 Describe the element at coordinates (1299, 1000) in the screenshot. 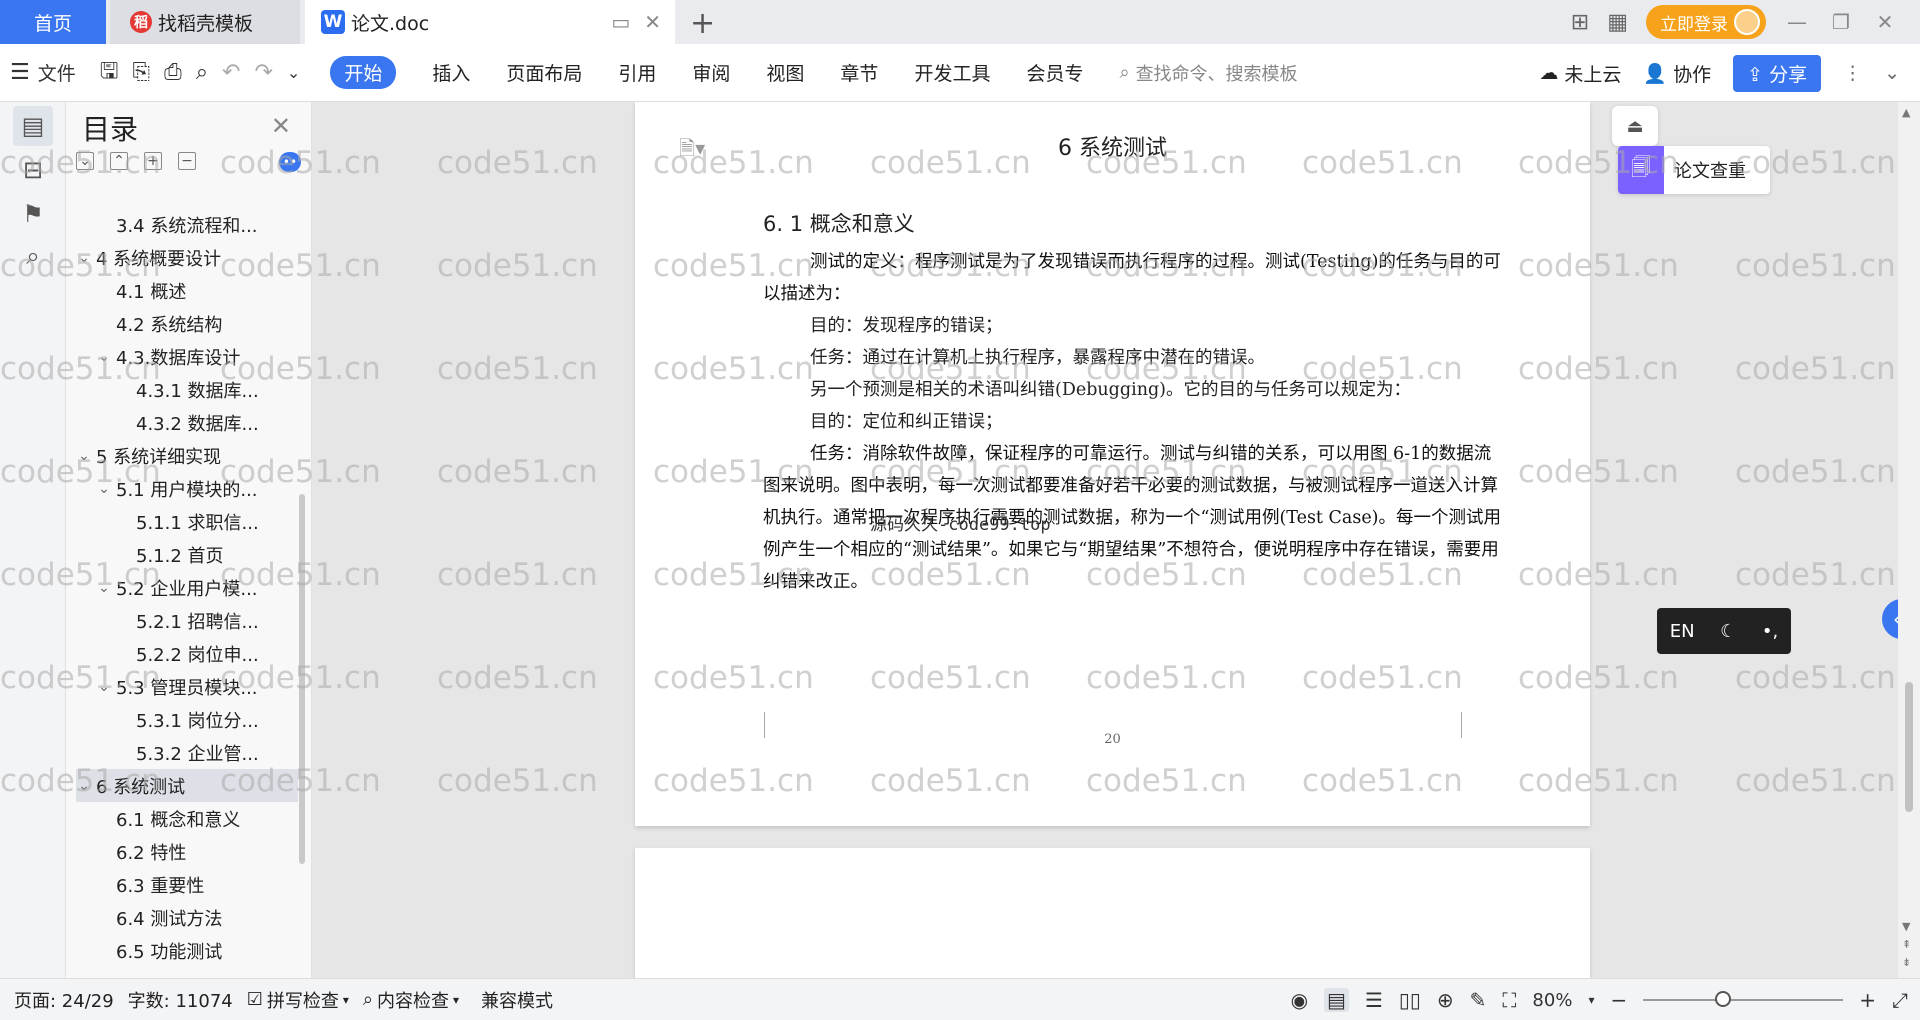

I see `eye-protection-icon: ◉` at that location.